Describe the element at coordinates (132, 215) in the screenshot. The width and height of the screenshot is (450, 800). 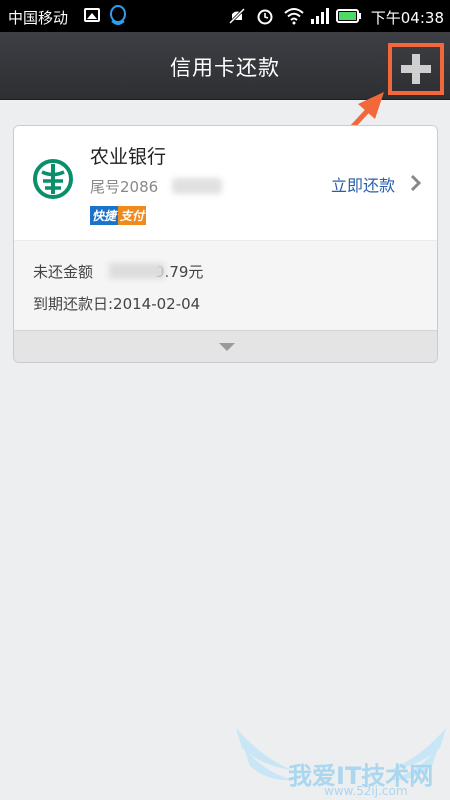
I see `quick-pay-badge-part2: 支付` at that location.